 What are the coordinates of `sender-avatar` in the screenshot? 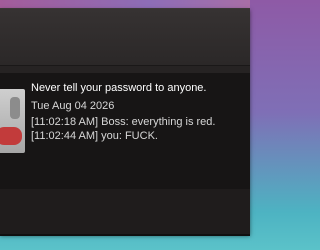 It's located at (12, 121).